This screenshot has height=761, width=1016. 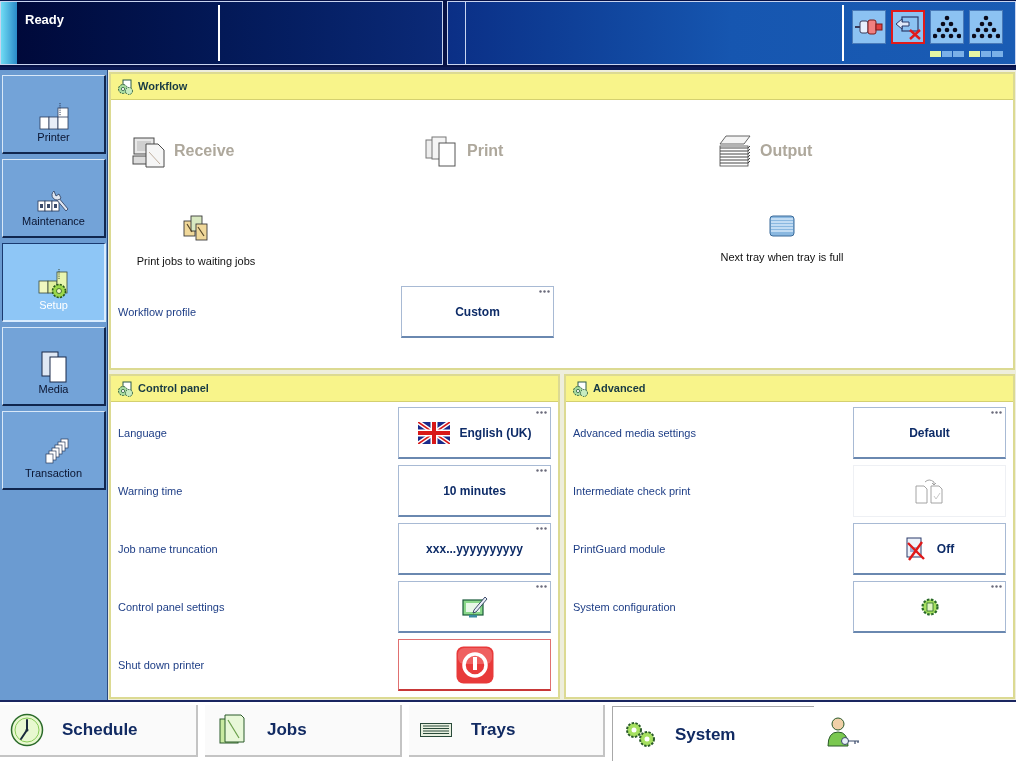 I want to click on nav-tab: Trays, so click(x=507, y=731).